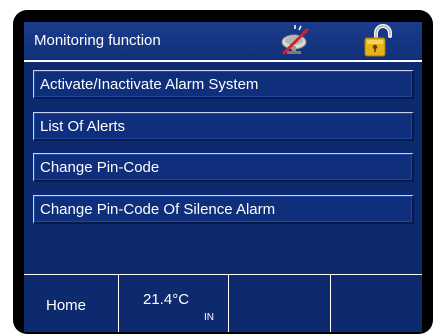 Image resolution: width=435 pixels, height=335 pixels. What do you see at coordinates (223, 84) in the screenshot?
I see `activate-inactivate-alarm-button: Activate/Inactivate Alarm System` at bounding box center [223, 84].